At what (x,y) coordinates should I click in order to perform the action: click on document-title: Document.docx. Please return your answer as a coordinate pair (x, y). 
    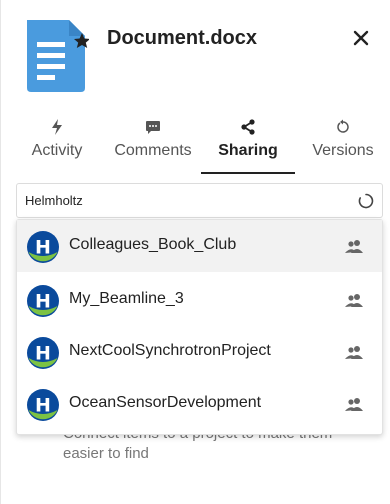
    Looking at the image, I should click on (182, 38).